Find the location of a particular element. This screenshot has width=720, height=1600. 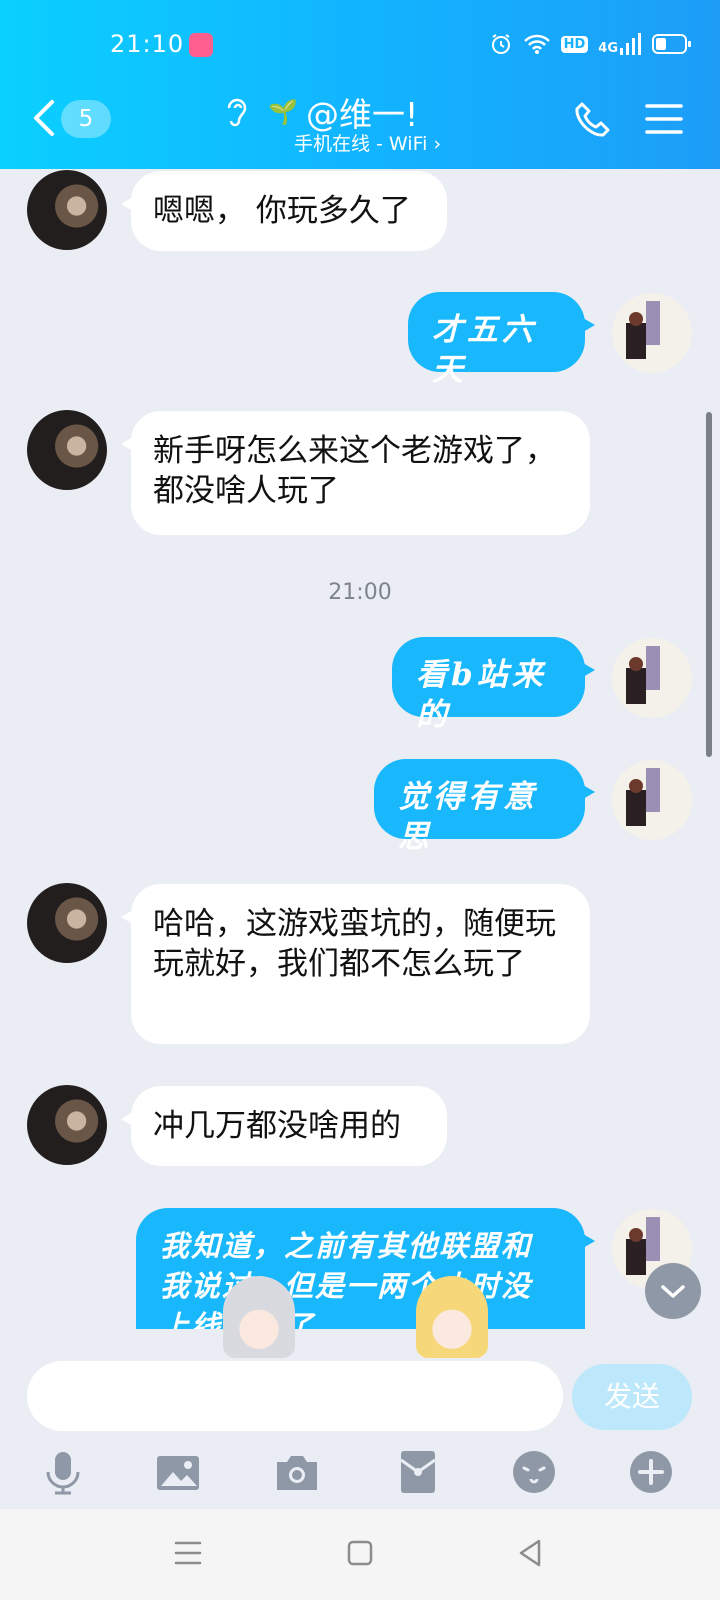

camera-icon is located at coordinates (297, 1472).